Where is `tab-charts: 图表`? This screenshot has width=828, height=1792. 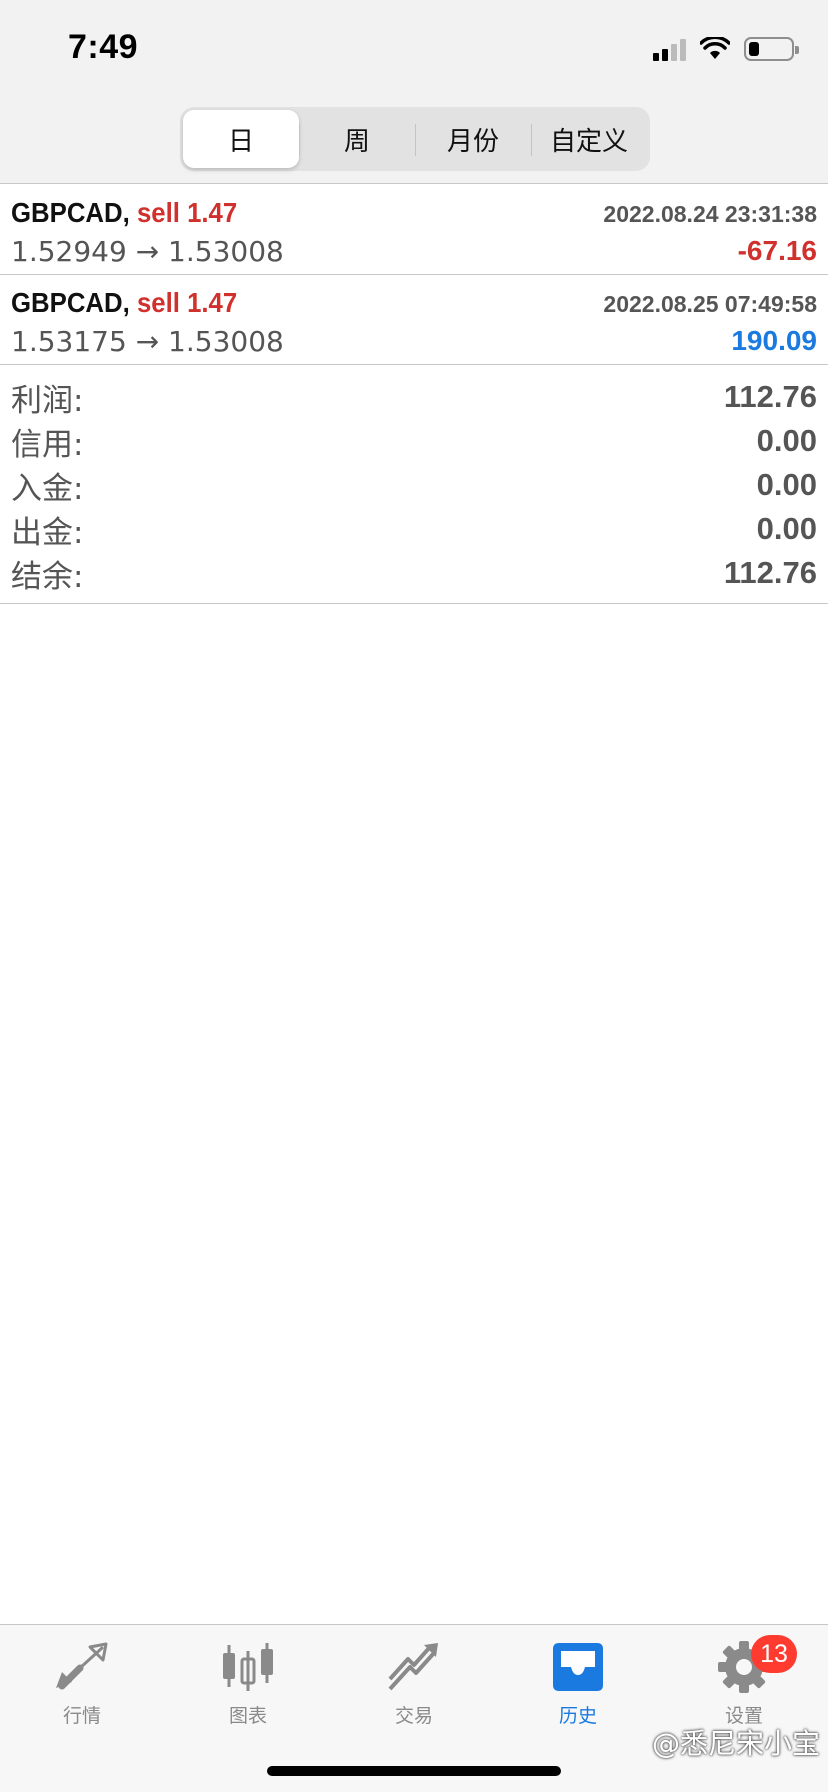
tab-charts: 图表 is located at coordinates (248, 1694).